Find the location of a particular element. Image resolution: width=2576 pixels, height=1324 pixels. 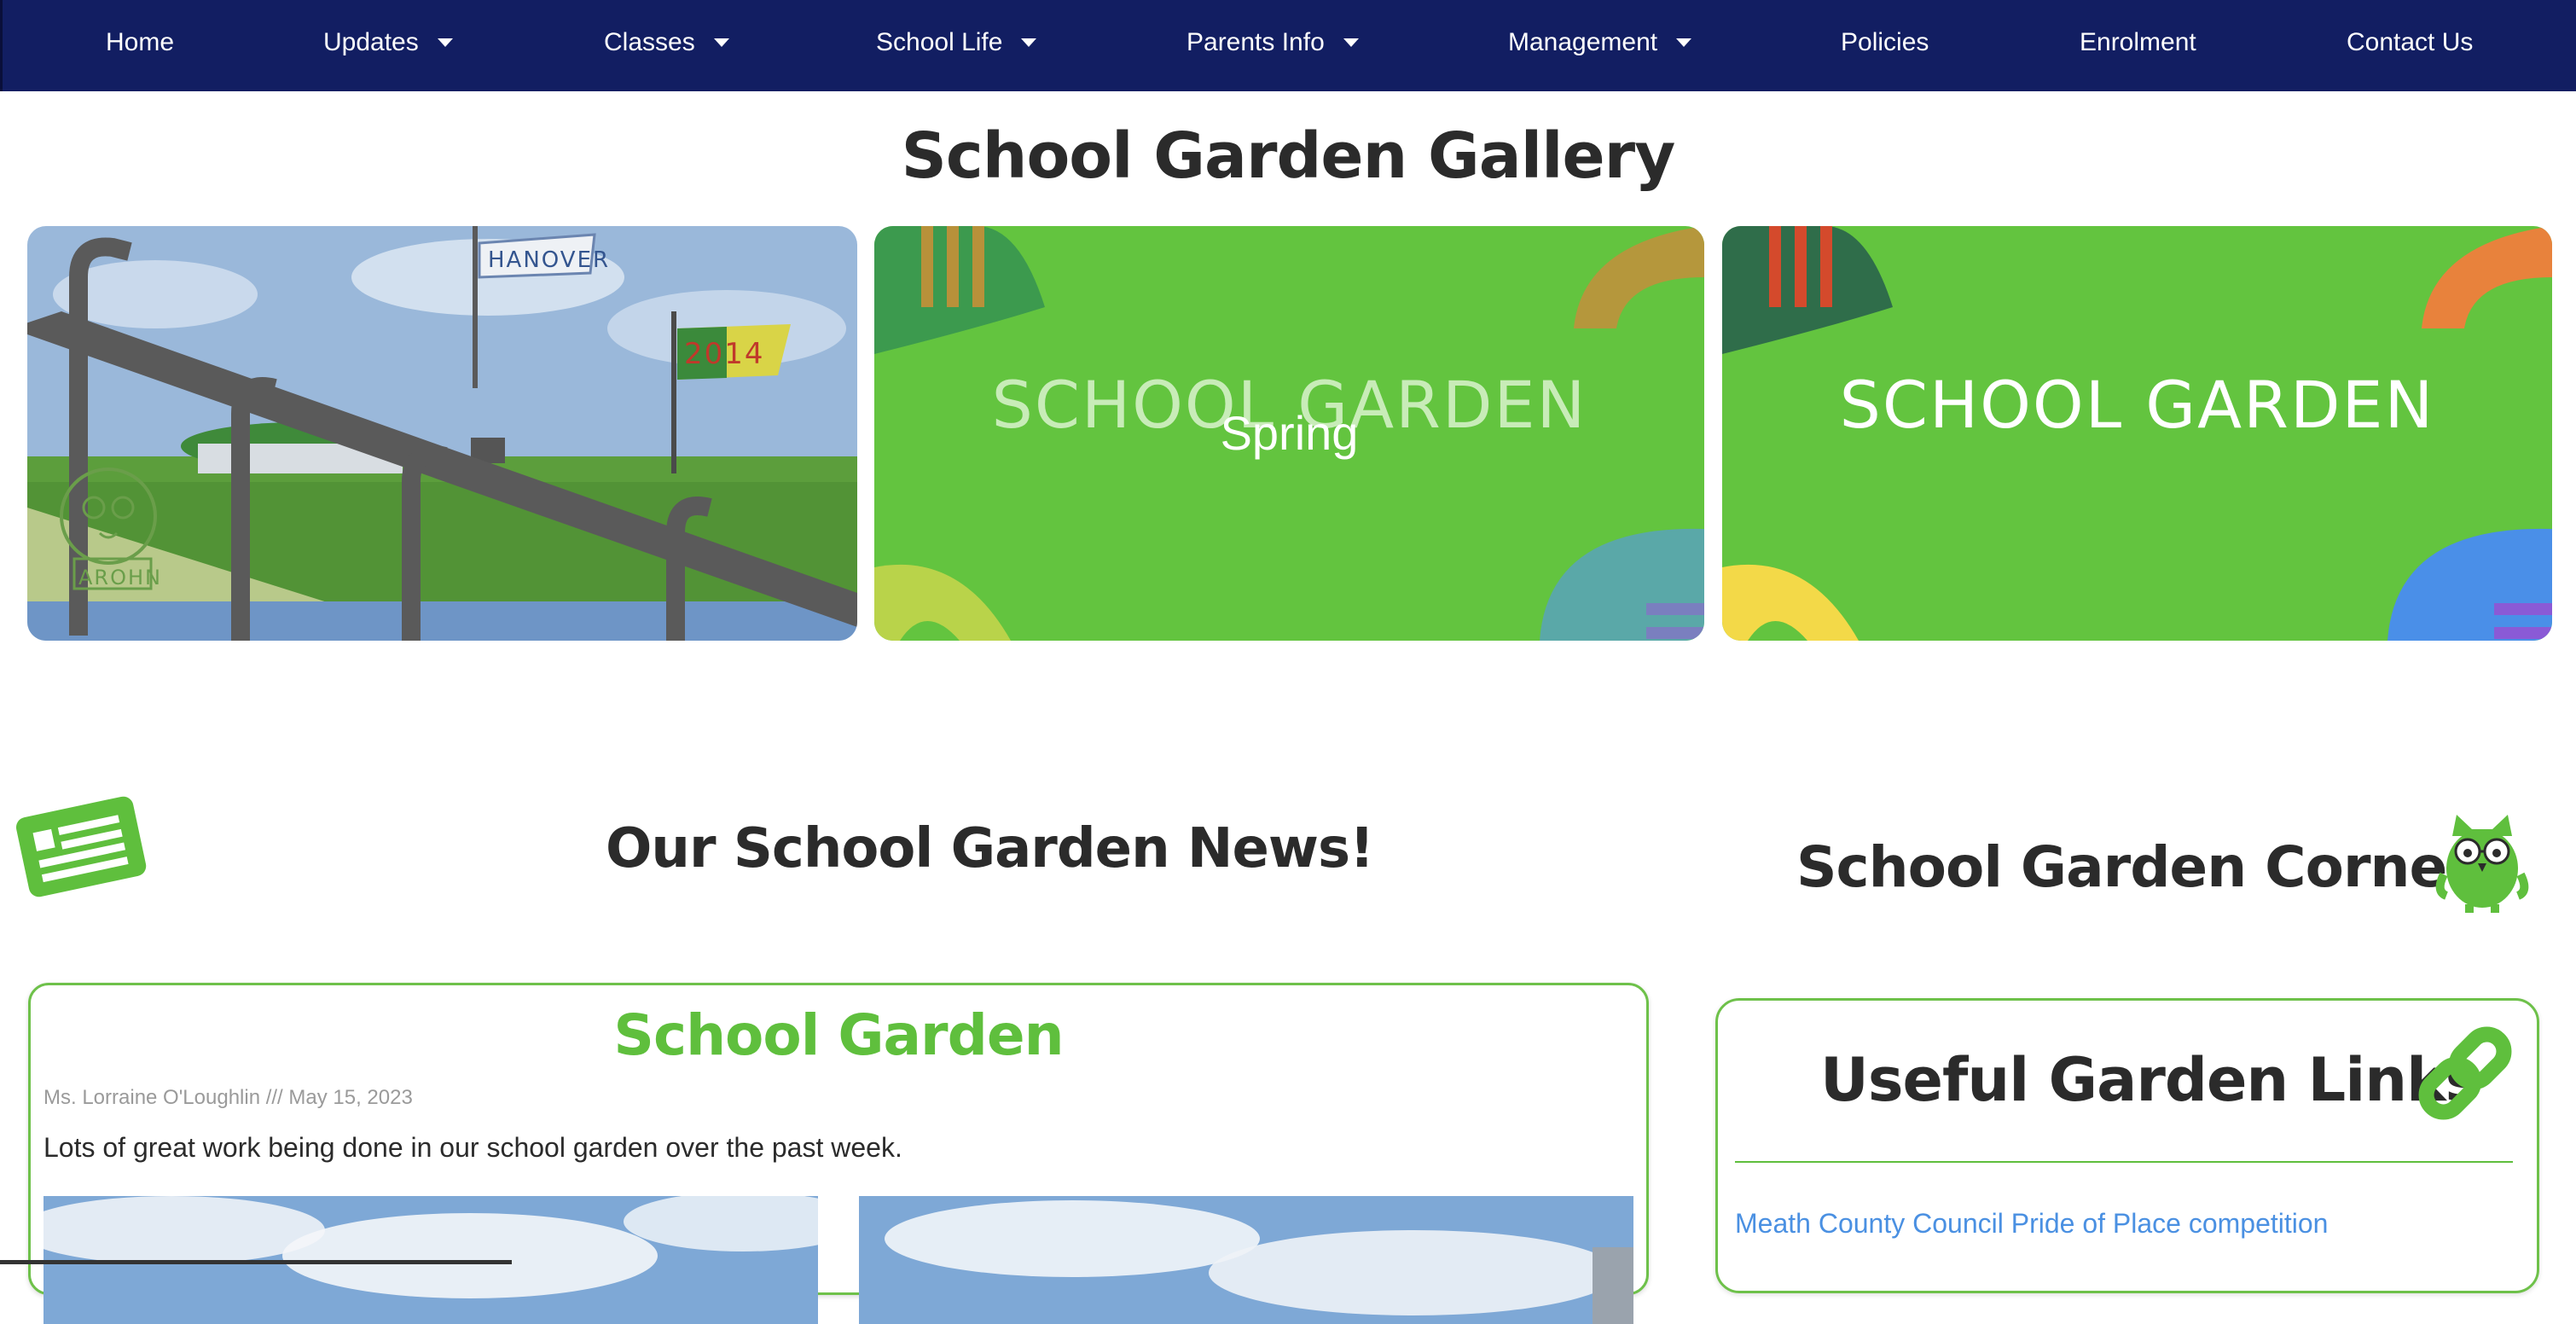

nav-management-label: Management is located at coordinates (1583, 42).